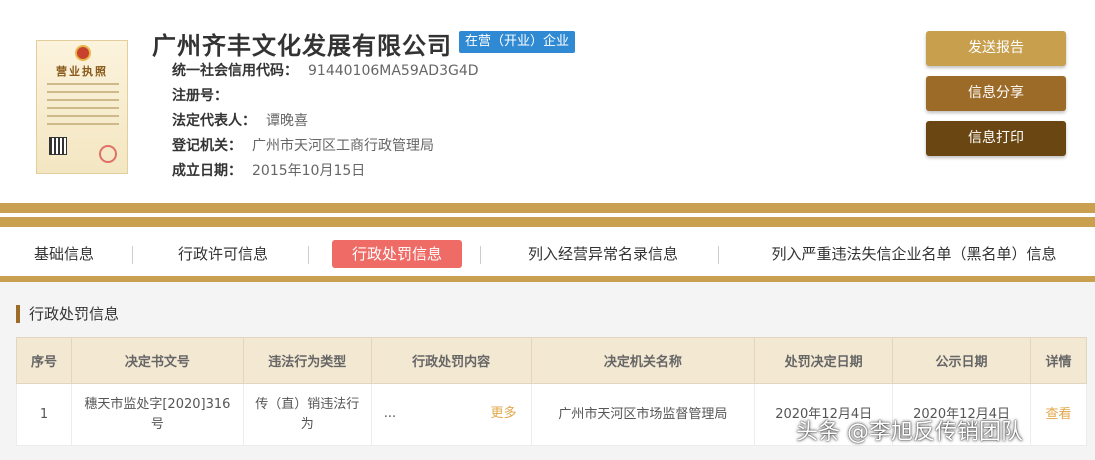  I want to click on violation-type: 传（直）销违法行为, so click(307, 414).